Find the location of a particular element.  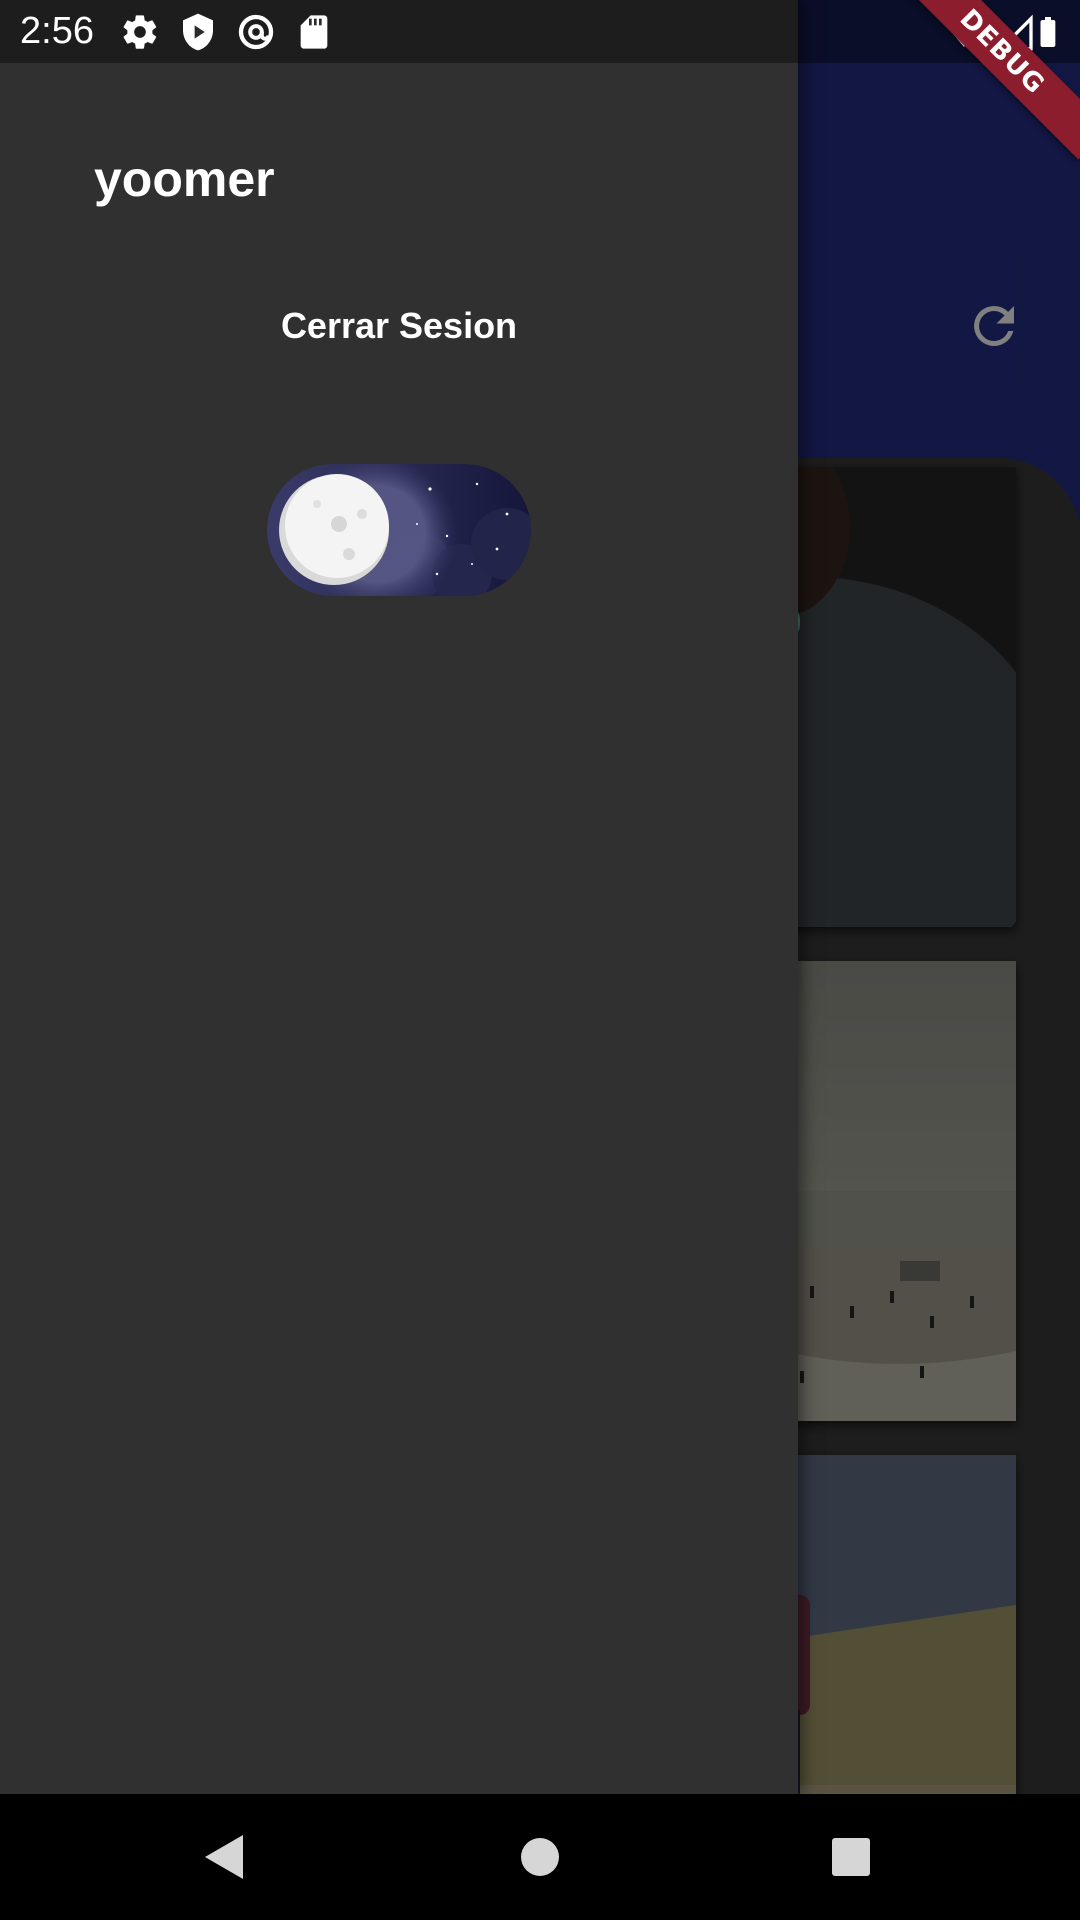

battery-icon is located at coordinates (1048, 32).